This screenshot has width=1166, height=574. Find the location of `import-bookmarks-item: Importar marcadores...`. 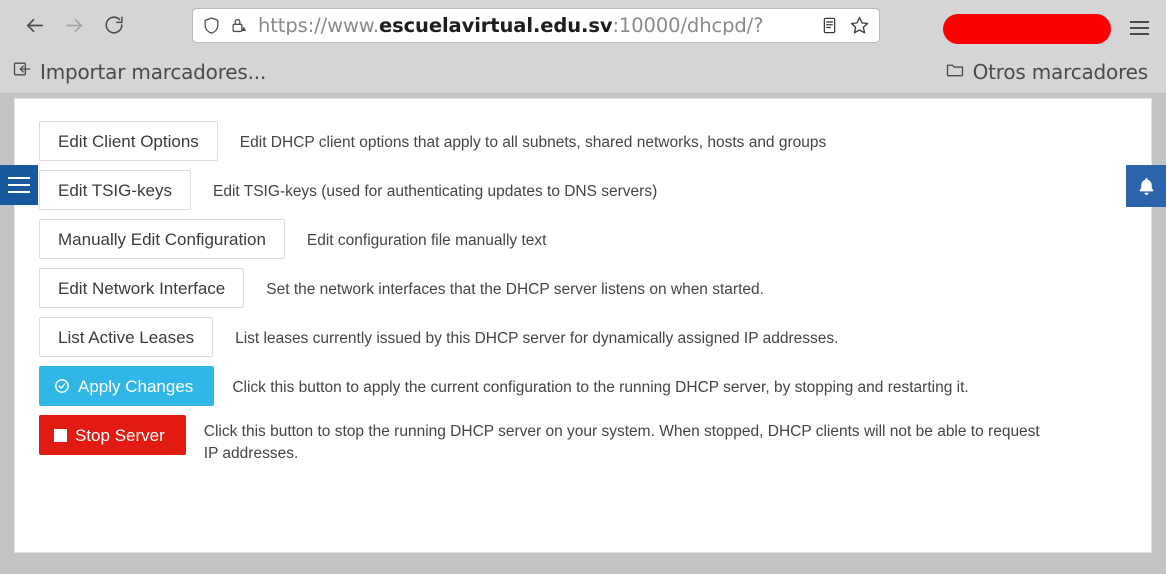

import-bookmarks-item: Importar marcadores... is located at coordinates (139, 71).